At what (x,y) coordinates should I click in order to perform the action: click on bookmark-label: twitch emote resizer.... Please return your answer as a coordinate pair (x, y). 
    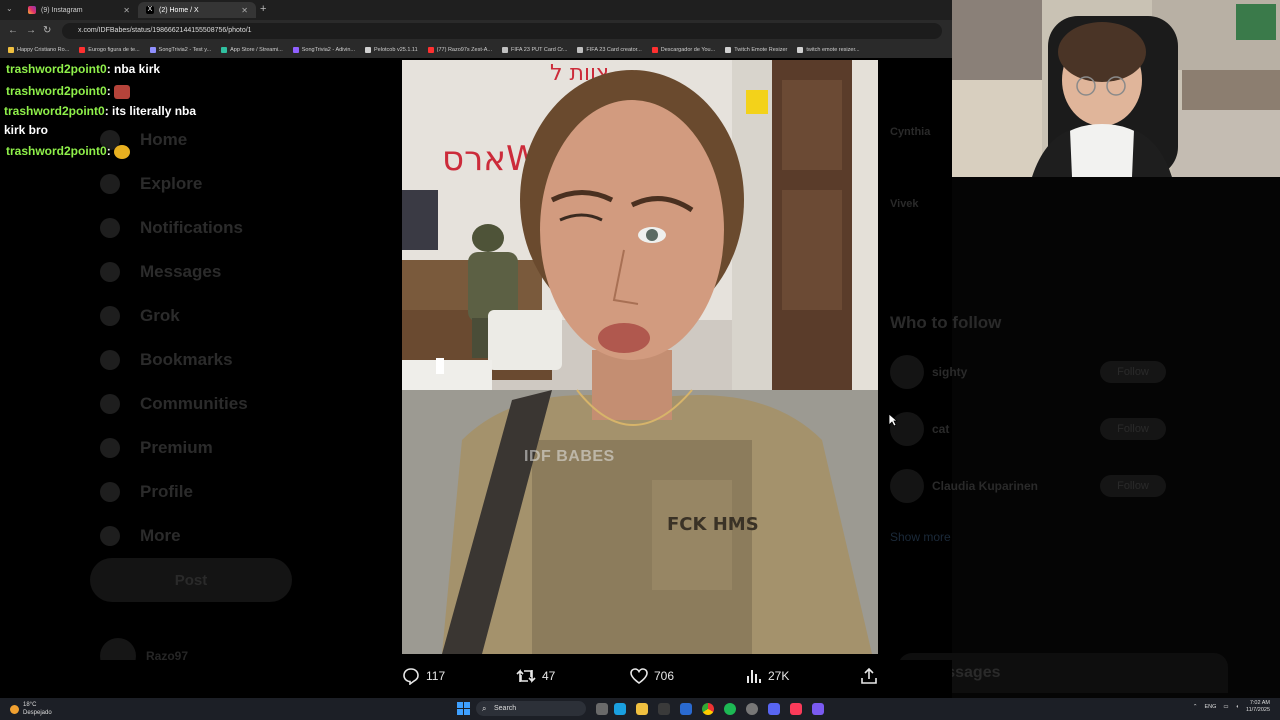
    Looking at the image, I should click on (833, 50).